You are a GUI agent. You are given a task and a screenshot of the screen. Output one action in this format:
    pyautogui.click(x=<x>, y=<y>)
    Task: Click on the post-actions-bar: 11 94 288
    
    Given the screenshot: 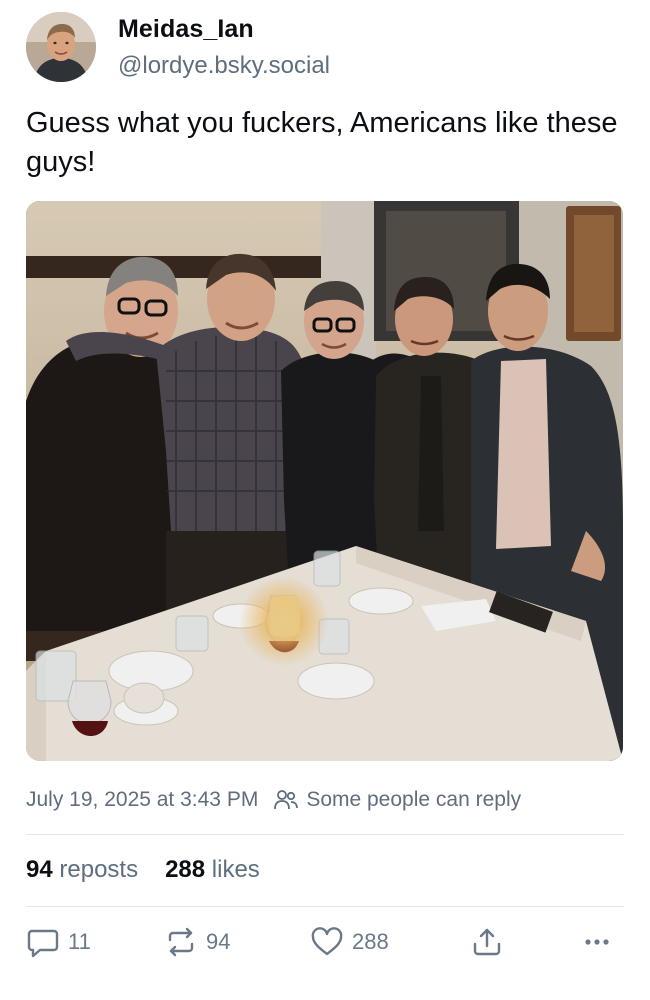 What is the action you would take?
    pyautogui.click(x=326, y=946)
    